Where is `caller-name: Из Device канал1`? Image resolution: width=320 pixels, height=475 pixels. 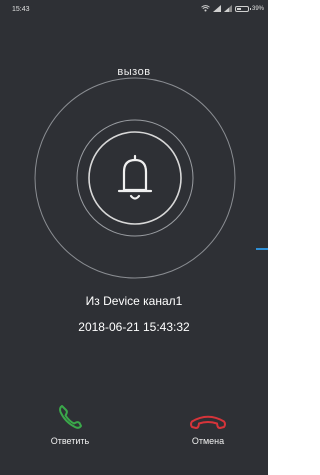
caller-name: Из Device канал1 is located at coordinates (134, 301).